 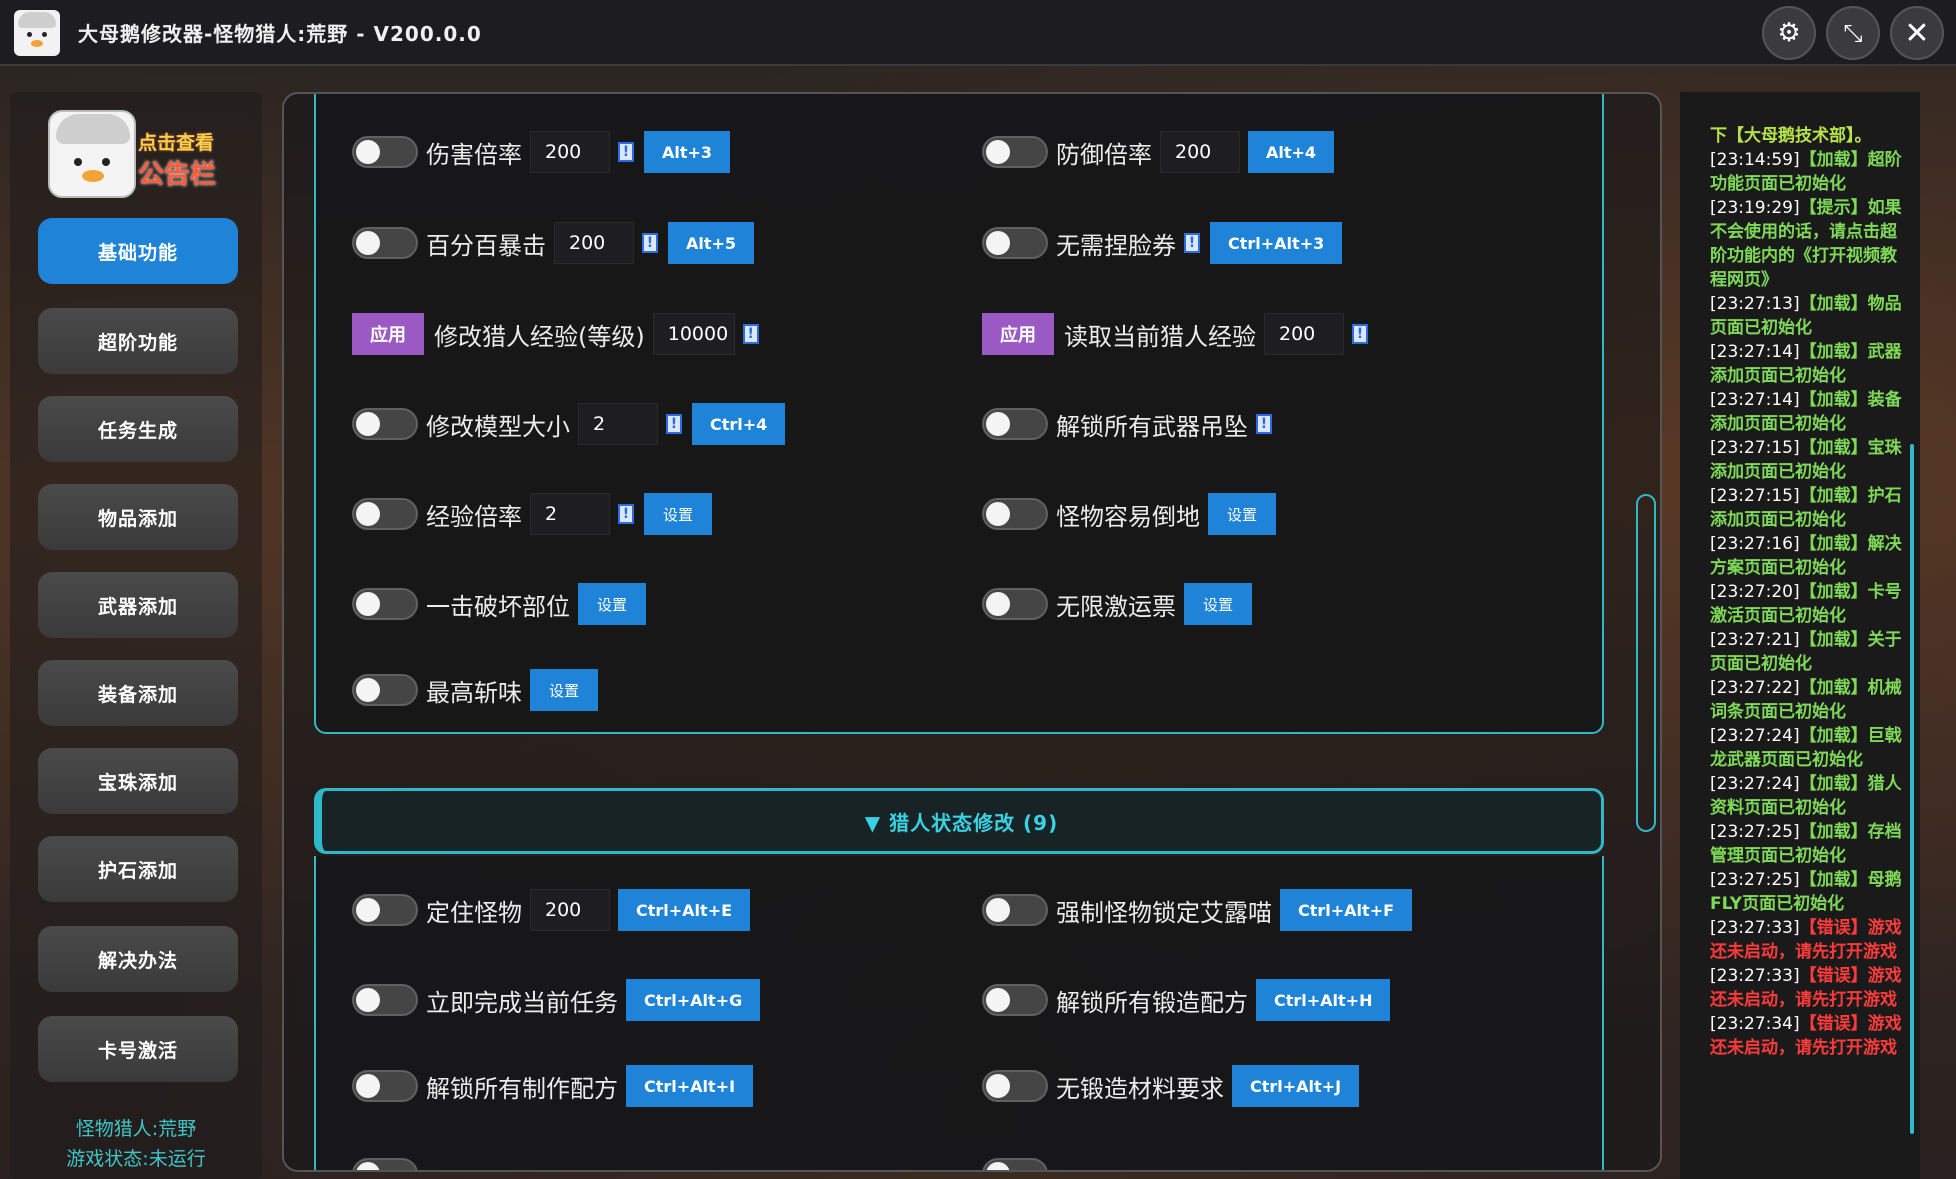 I want to click on sidebar-item-weapons: 武器添加, so click(x=138, y=605).